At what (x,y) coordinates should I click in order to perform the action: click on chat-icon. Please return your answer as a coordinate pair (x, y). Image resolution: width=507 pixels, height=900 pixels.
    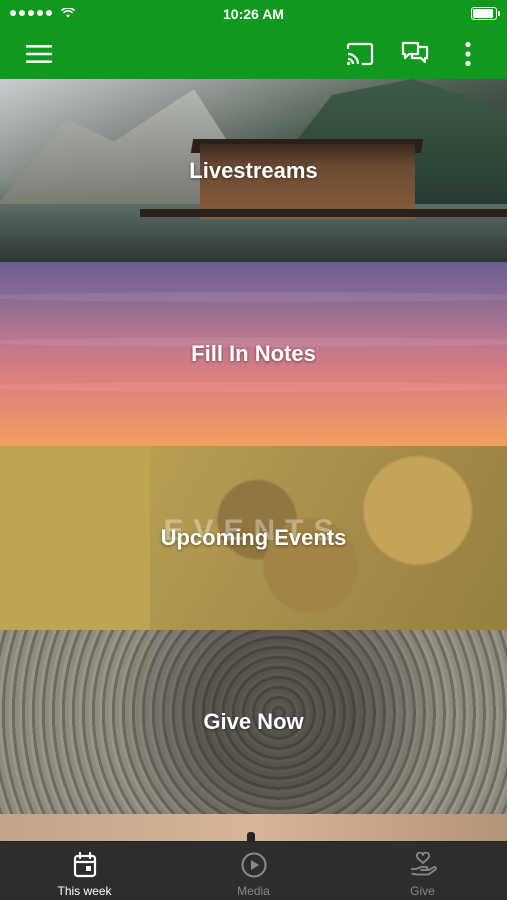
    Looking at the image, I should click on (415, 54).